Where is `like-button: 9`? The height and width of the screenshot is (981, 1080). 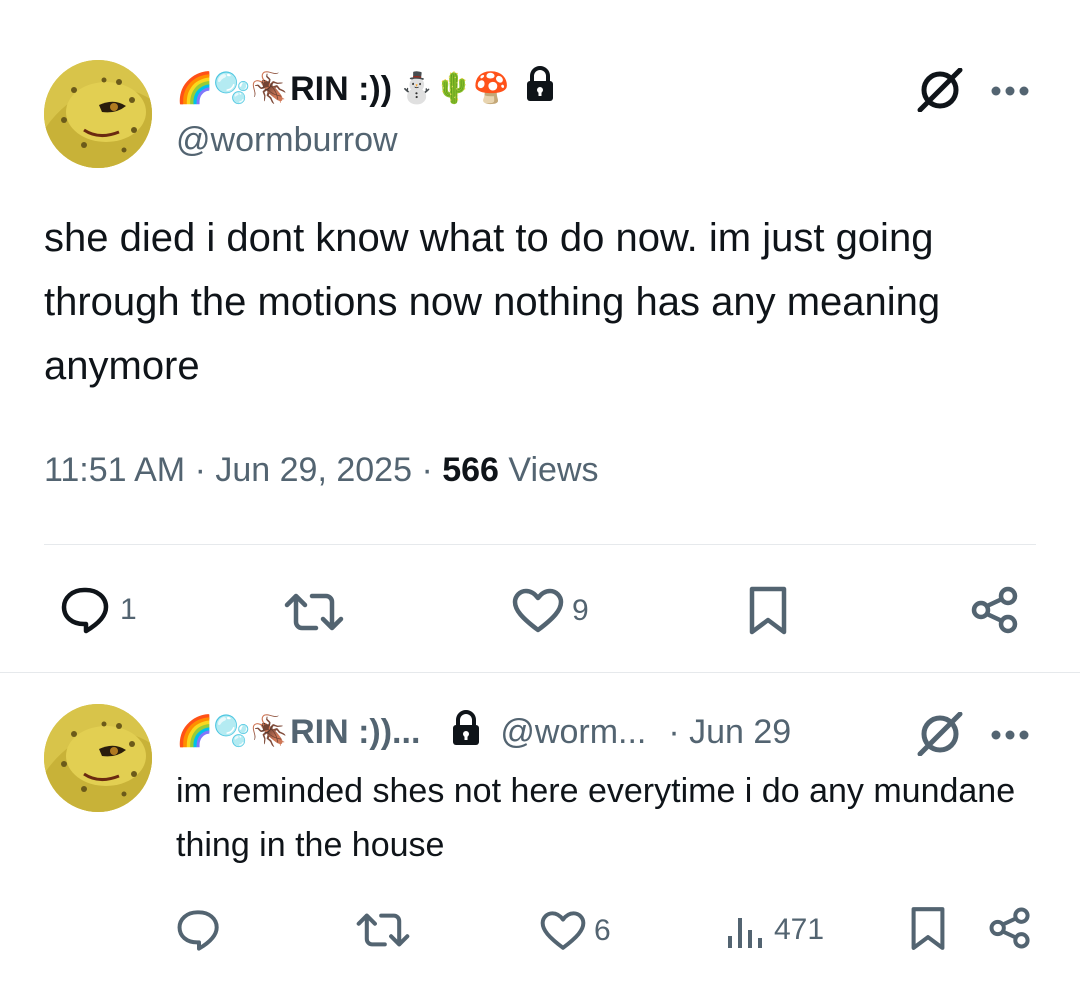
like-button: 9 is located at coordinates (550, 611).